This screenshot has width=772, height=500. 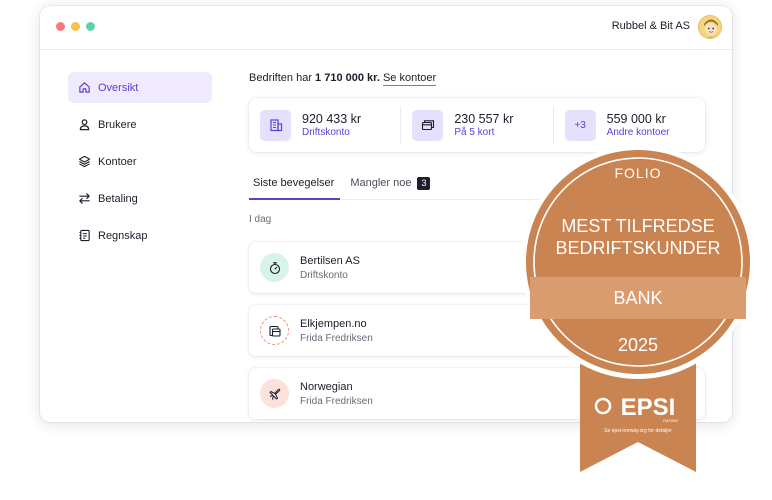 I want to click on award-title-line2: BEDRIFTSKUNDER, so click(x=637, y=248).